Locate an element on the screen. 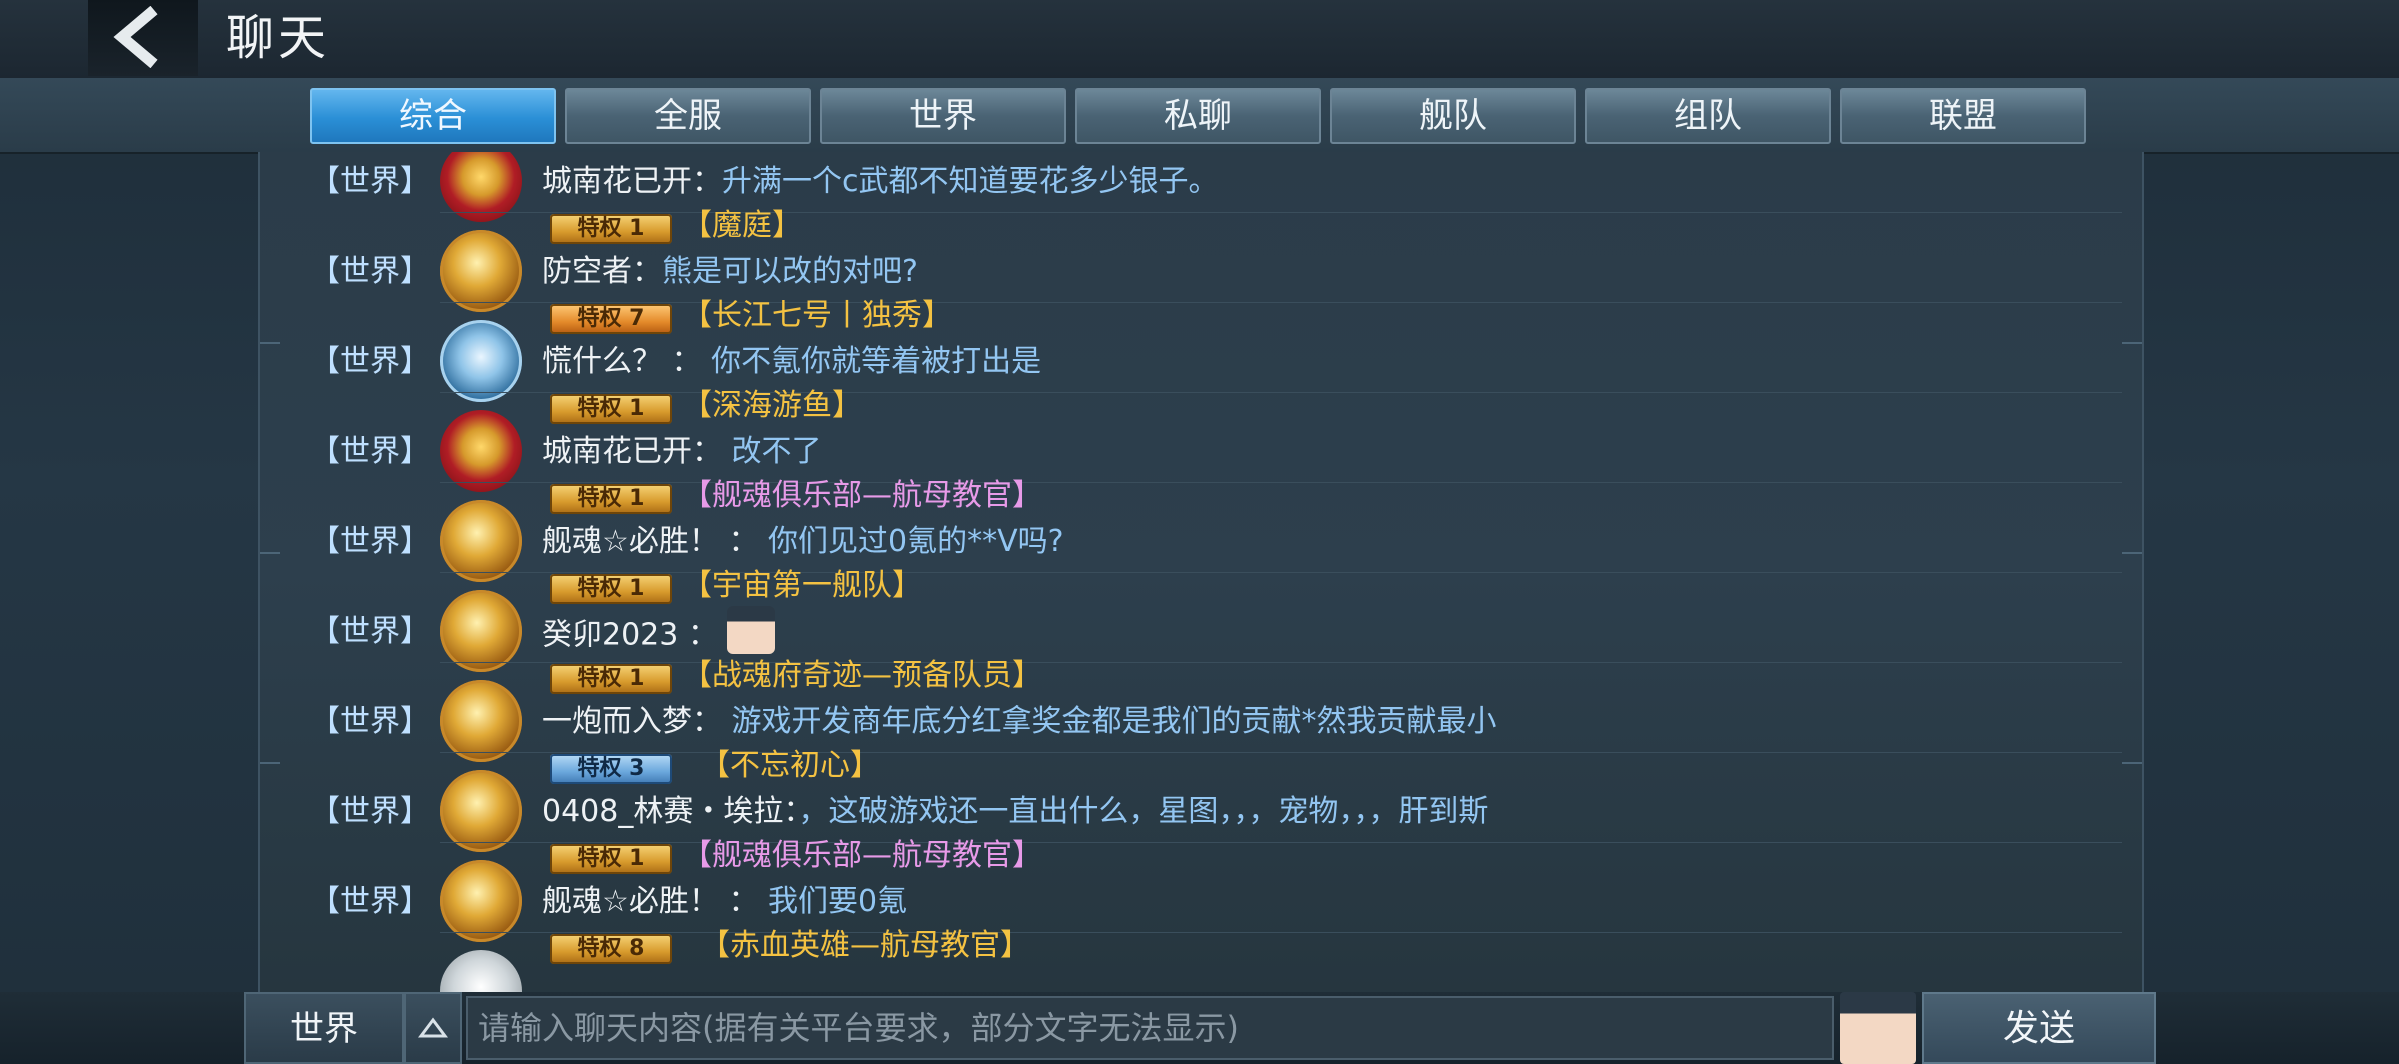 This screenshot has width=2399, height=1064. message-line: 慌什么？ ： 你不氪你就等着被打出是 is located at coordinates (791, 362).